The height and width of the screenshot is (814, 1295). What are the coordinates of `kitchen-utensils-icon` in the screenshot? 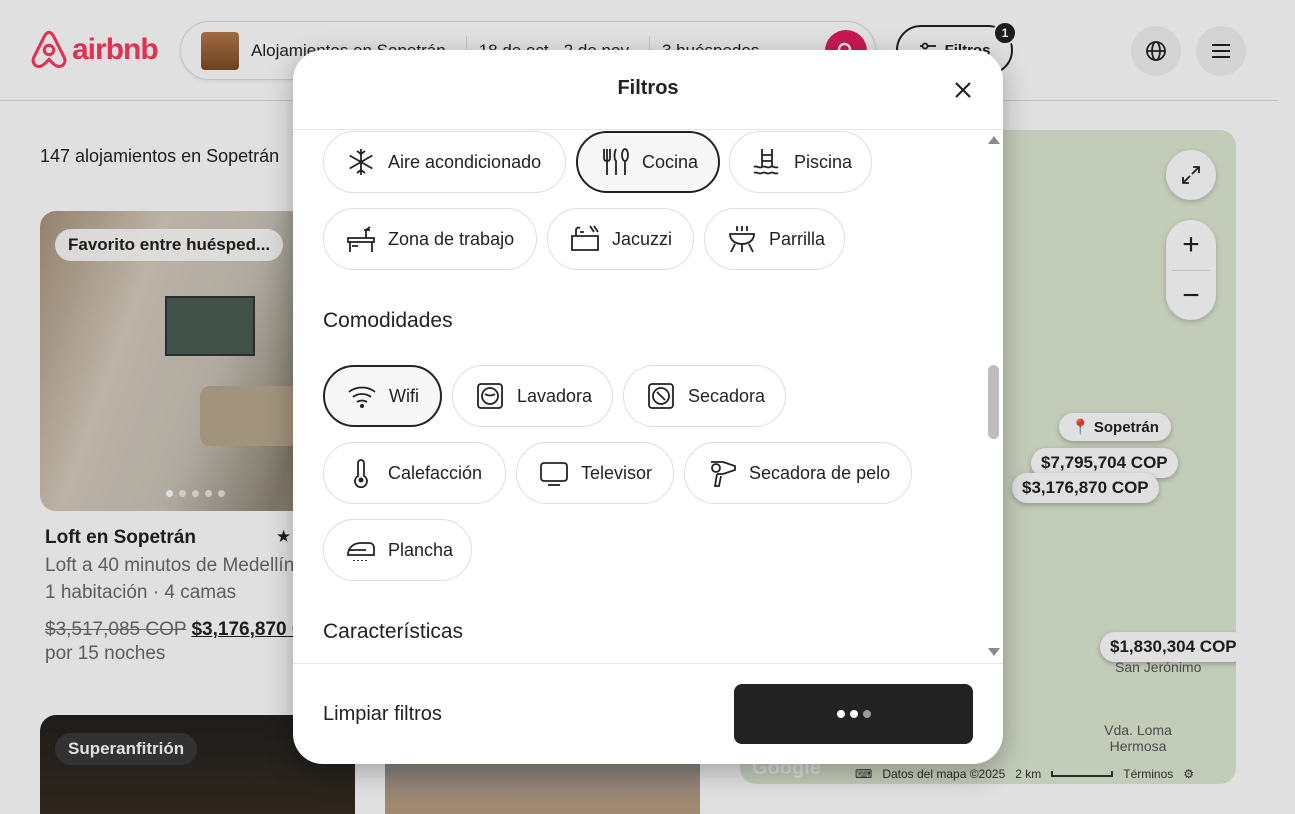 It's located at (616, 161).